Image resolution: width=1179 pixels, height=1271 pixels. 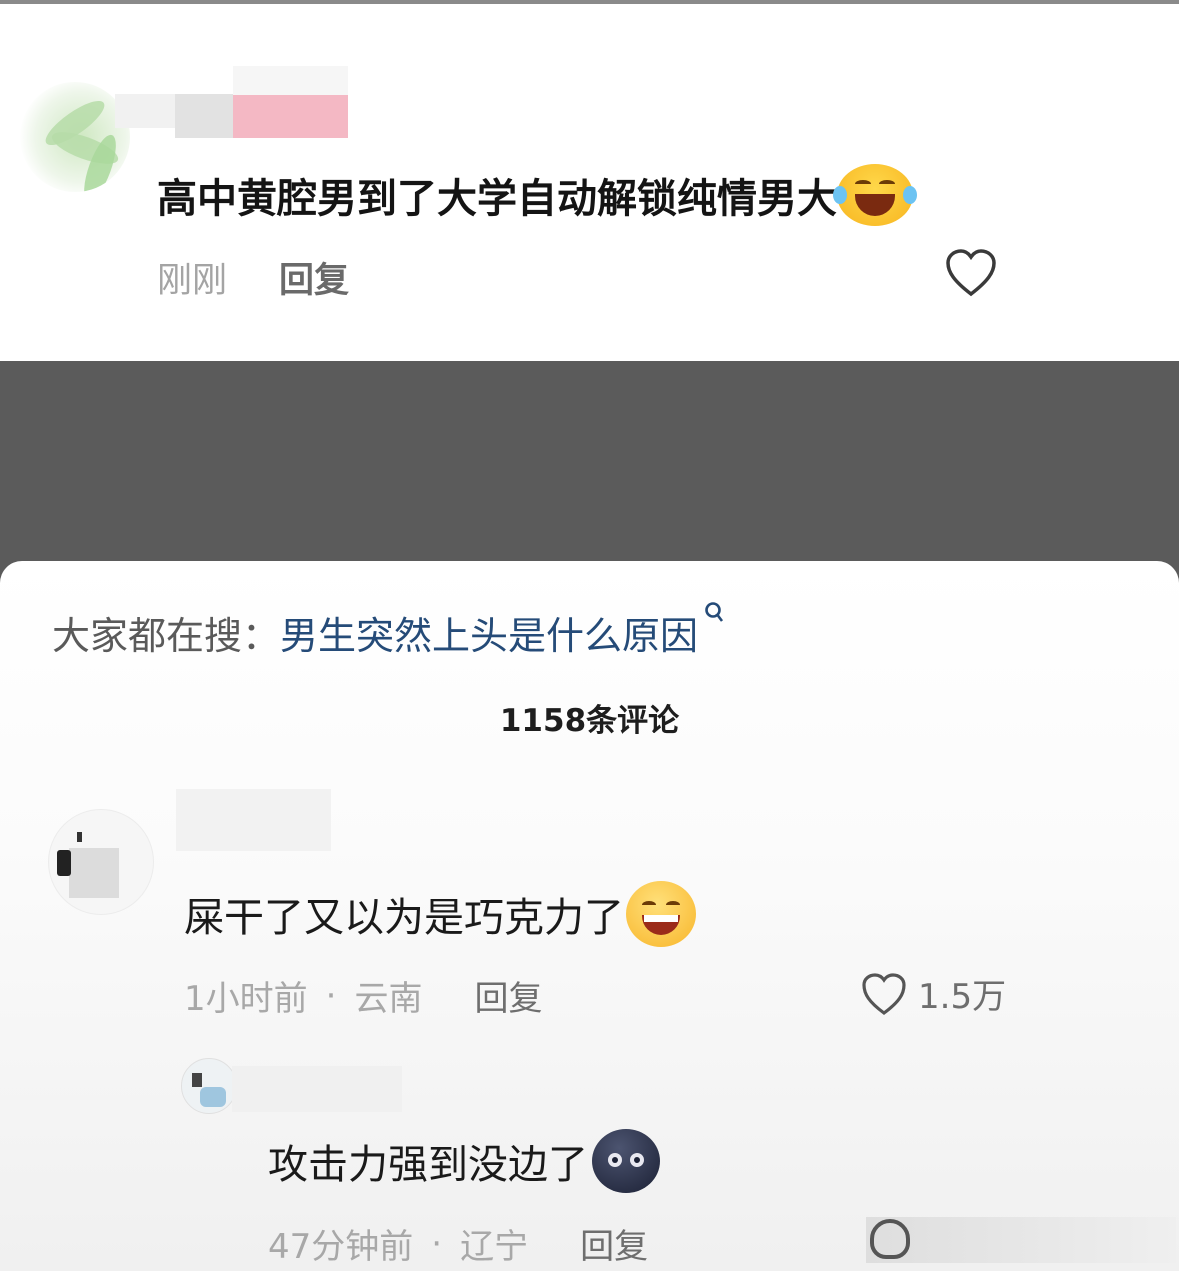 I want to click on trending-search: 大家都在搜： 男生突然上头是什么原因, so click(x=389, y=631).